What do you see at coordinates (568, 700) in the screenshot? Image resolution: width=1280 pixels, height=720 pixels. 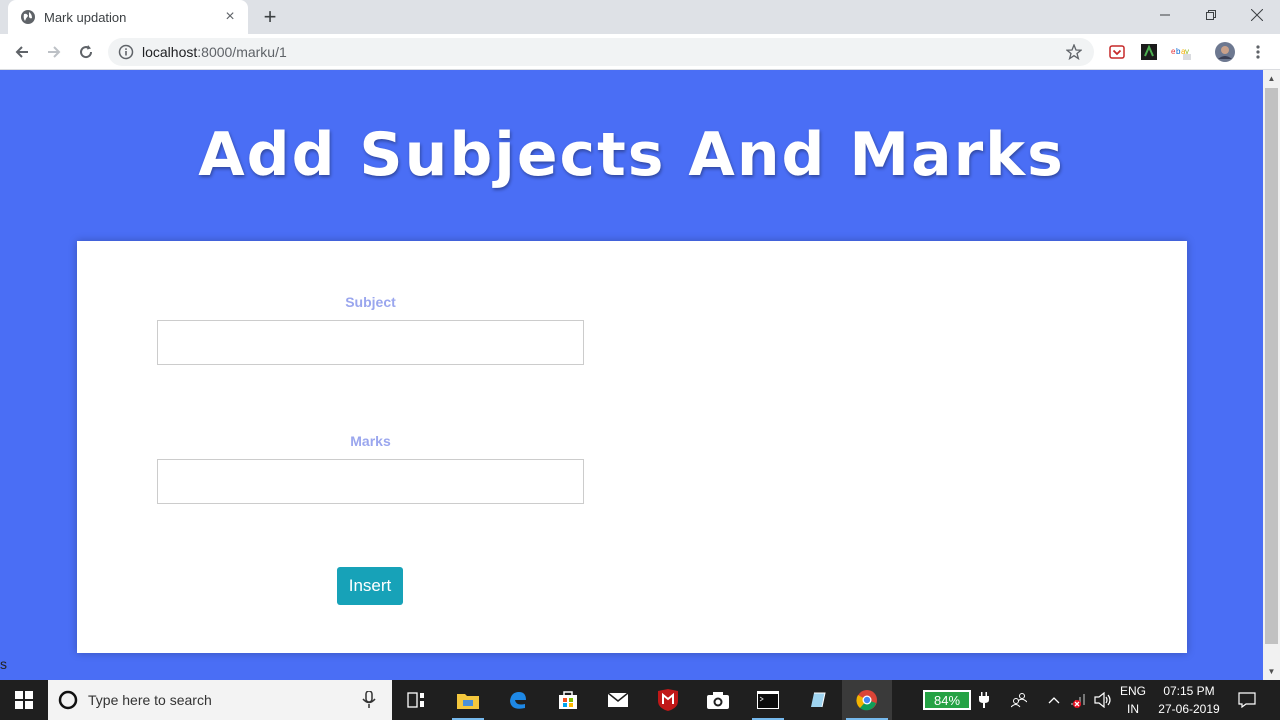 I see `store-icon` at bounding box center [568, 700].